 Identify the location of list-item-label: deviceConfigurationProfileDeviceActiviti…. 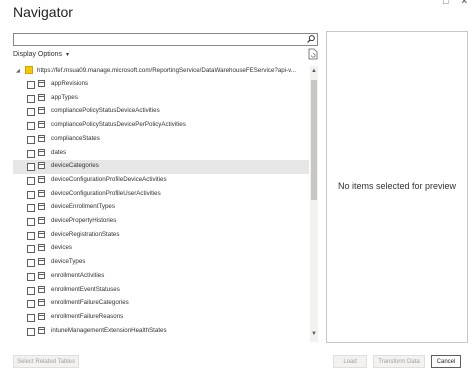
(109, 179).